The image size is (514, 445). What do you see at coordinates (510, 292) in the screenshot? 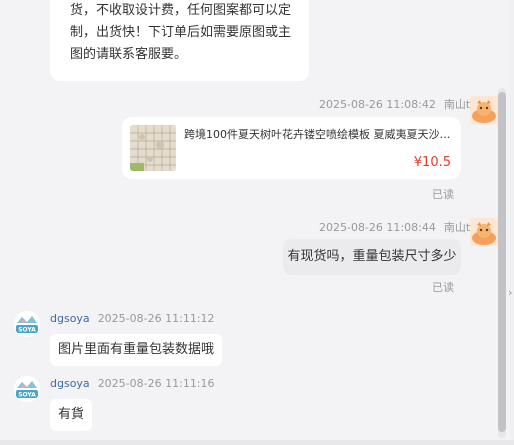
I see `expand-arrow-icon: ›` at bounding box center [510, 292].